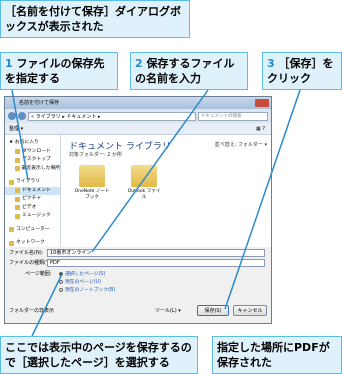 The image size is (342, 374). What do you see at coordinates (241, 144) in the screenshot?
I see `arrange-by-menu: 並べ替え: フォルダー ▾` at bounding box center [241, 144].